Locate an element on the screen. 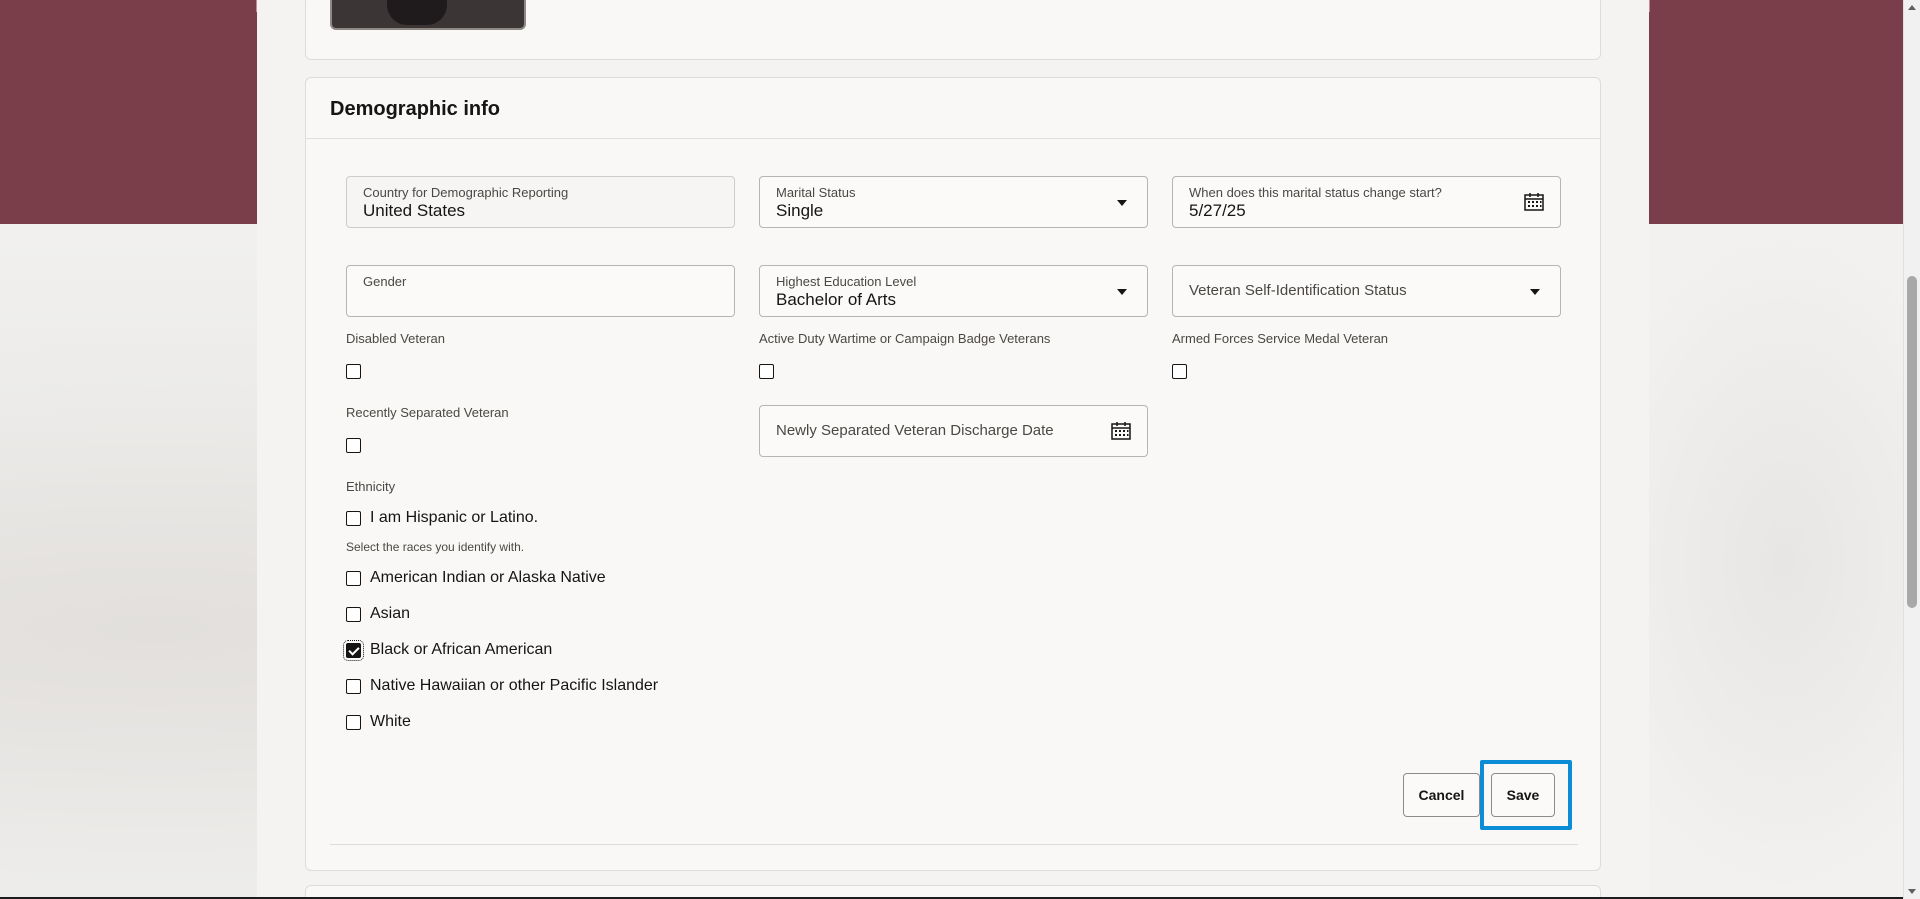  footer-divider is located at coordinates (954, 844).